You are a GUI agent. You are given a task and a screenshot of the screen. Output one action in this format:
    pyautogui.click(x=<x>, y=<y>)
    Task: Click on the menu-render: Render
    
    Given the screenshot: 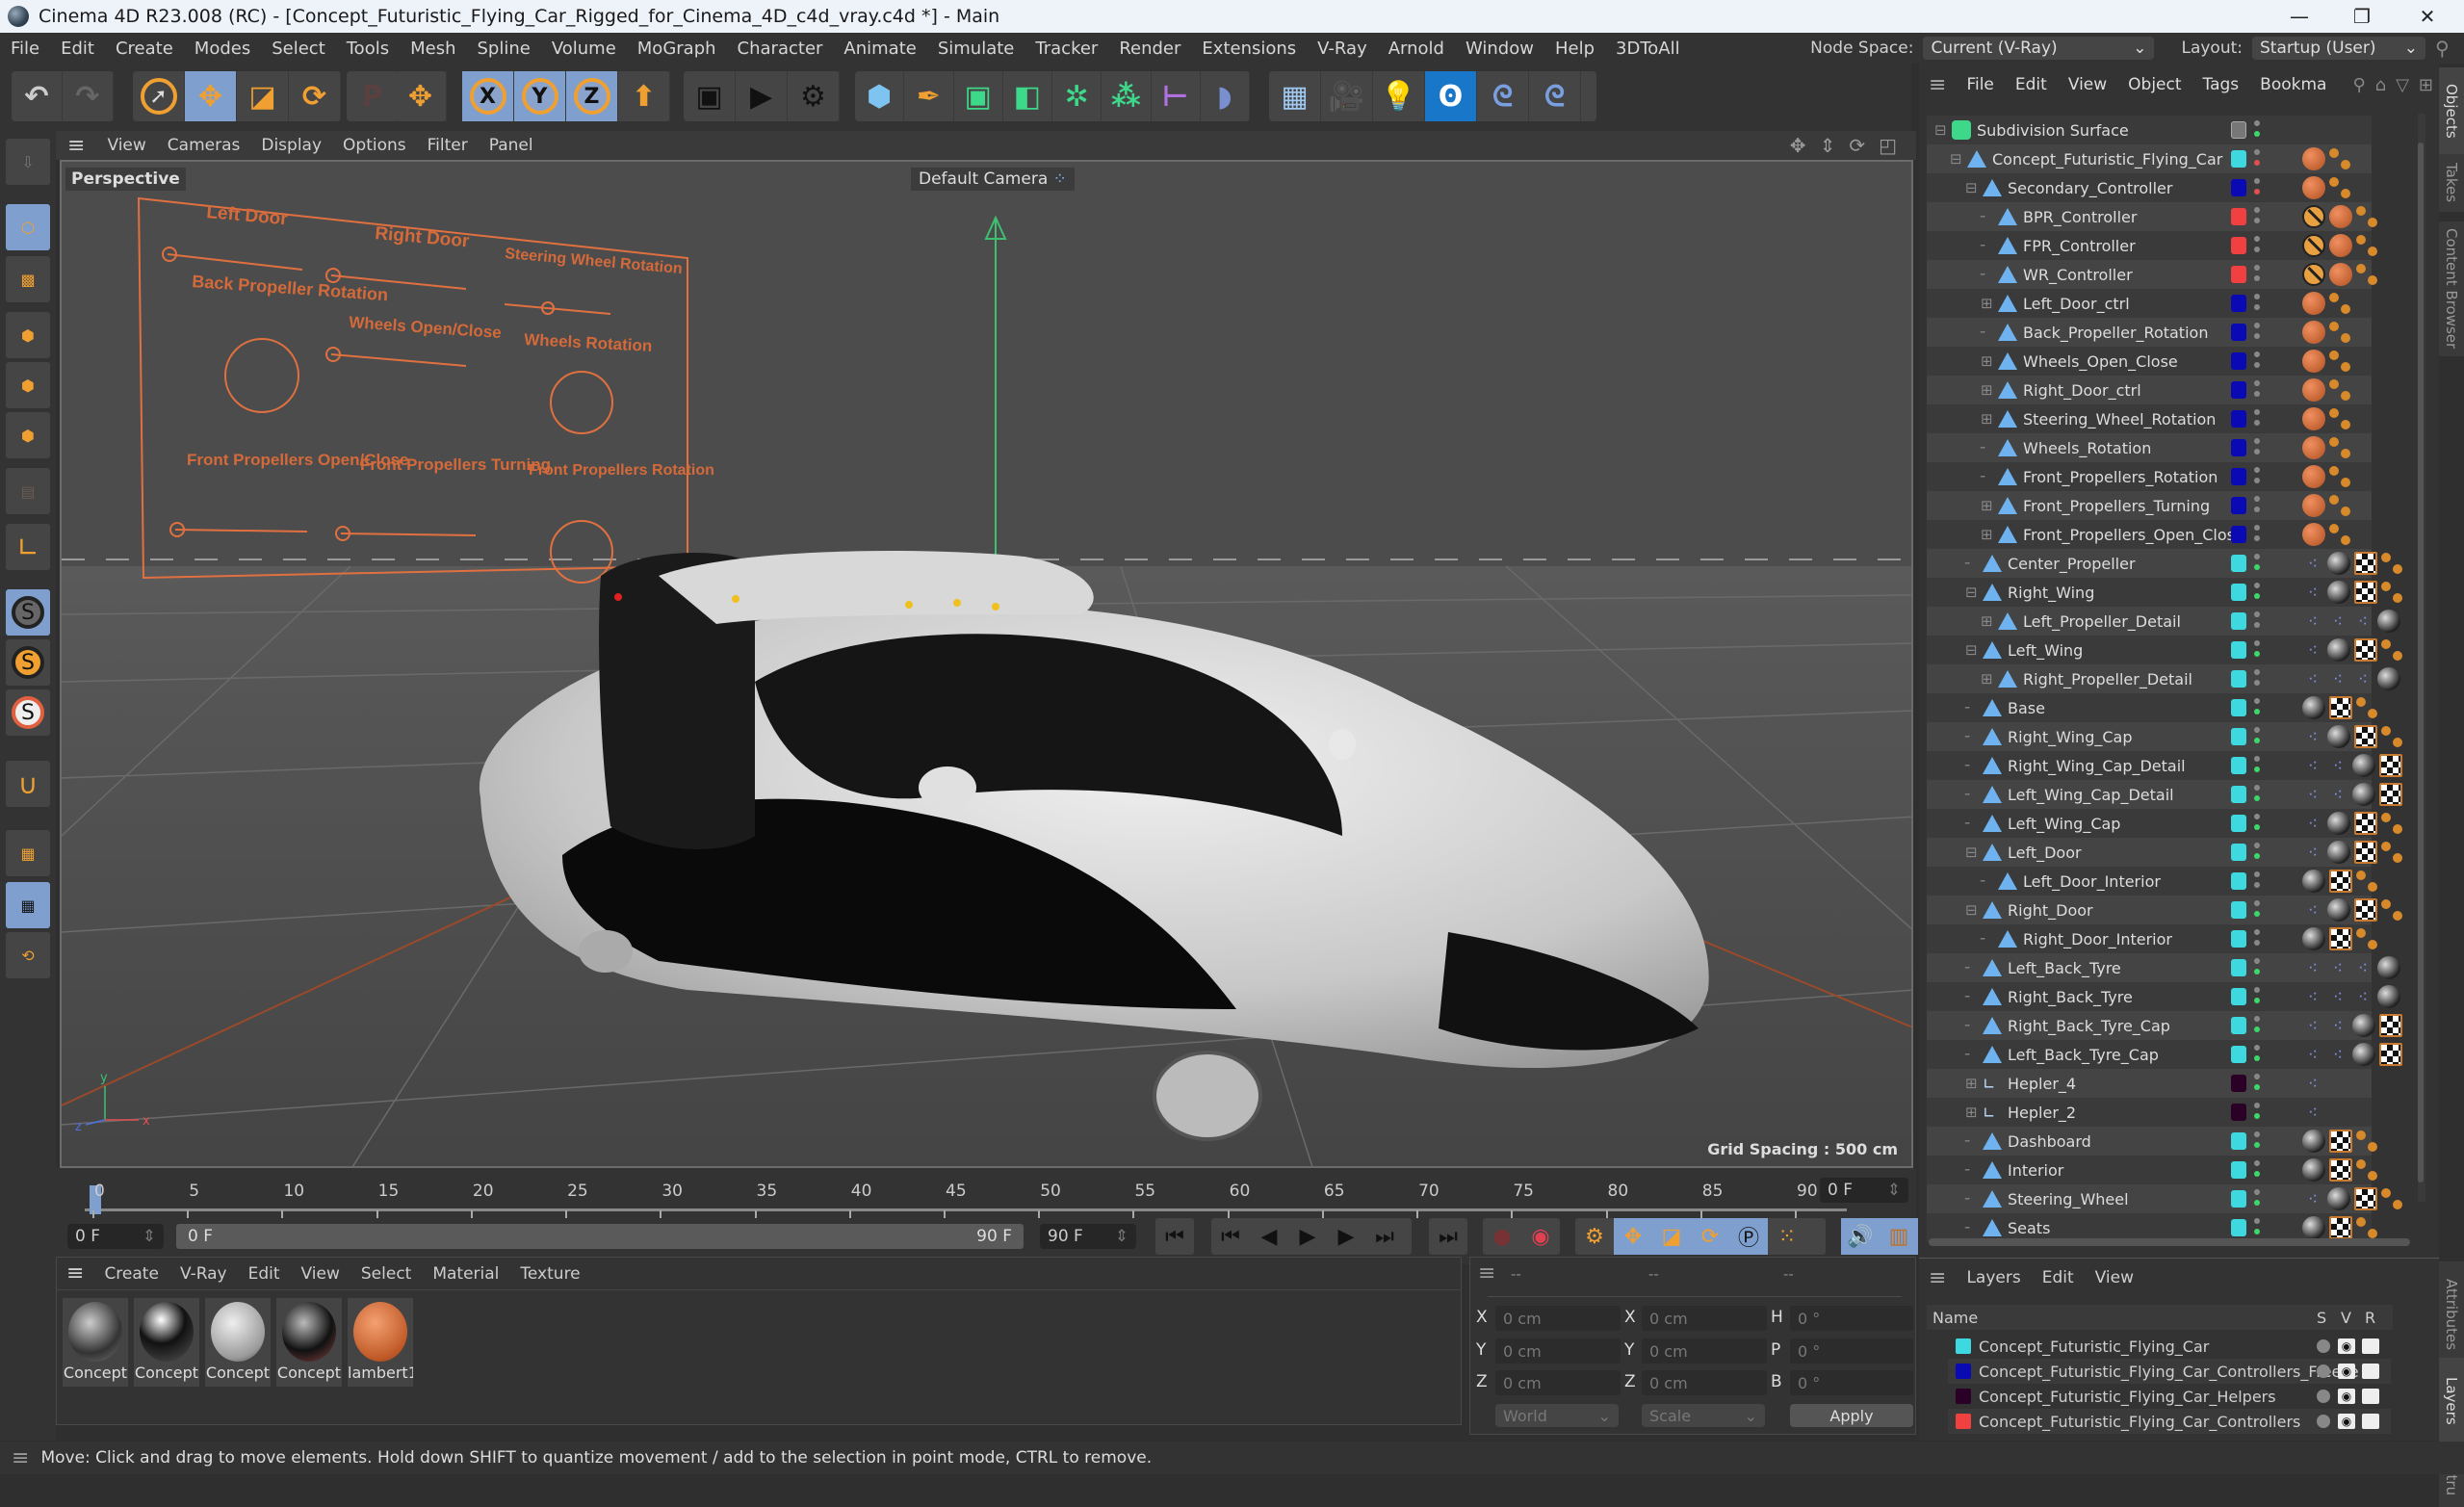 What is the action you would take?
    pyautogui.click(x=1149, y=49)
    